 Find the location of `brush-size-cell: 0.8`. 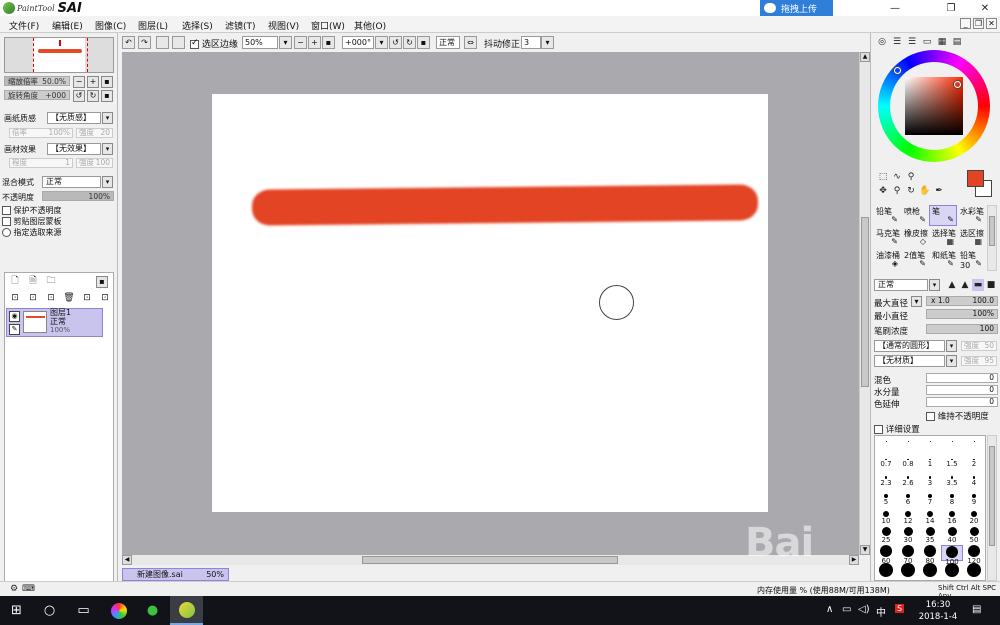

brush-size-cell: 0.8 is located at coordinates (908, 463).